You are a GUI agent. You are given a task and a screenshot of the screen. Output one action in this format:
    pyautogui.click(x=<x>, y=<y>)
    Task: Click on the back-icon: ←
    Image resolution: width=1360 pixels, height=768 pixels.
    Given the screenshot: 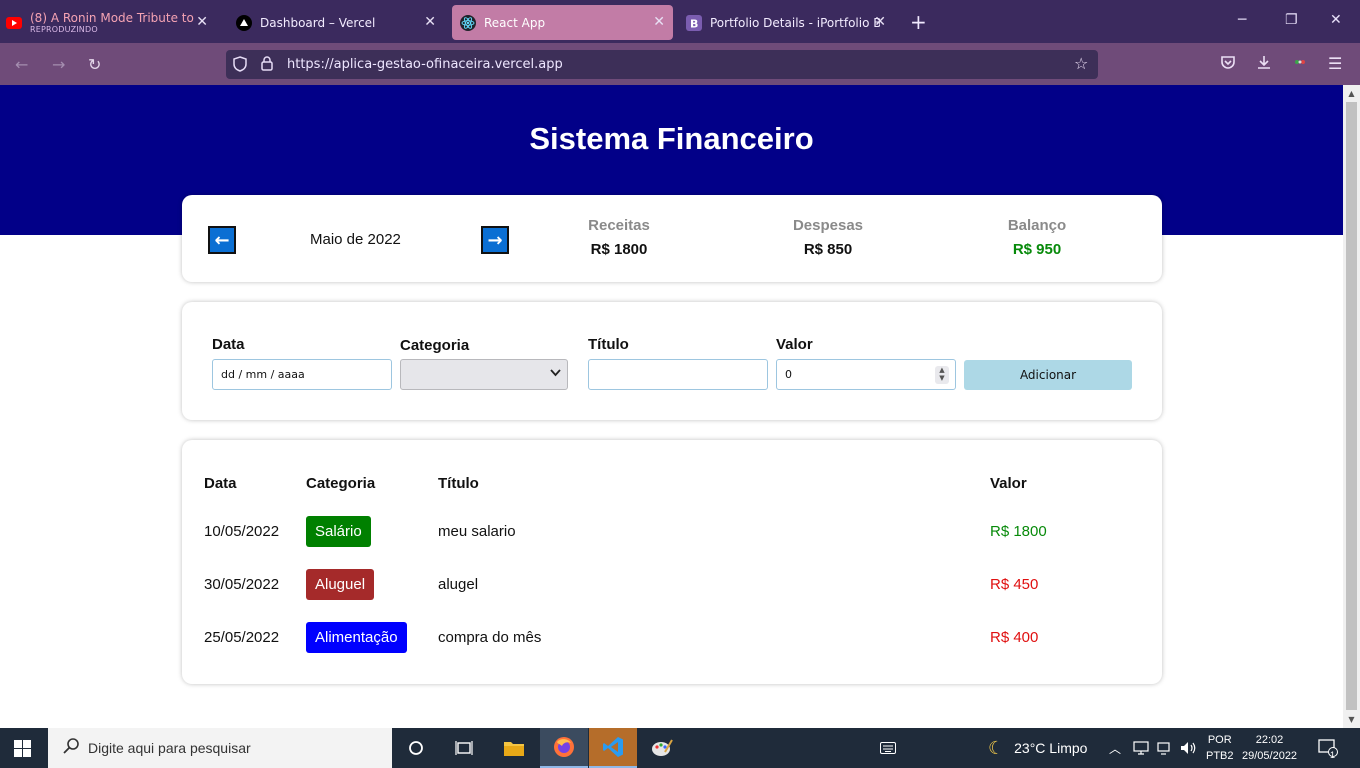 What is the action you would take?
    pyautogui.click(x=21, y=64)
    